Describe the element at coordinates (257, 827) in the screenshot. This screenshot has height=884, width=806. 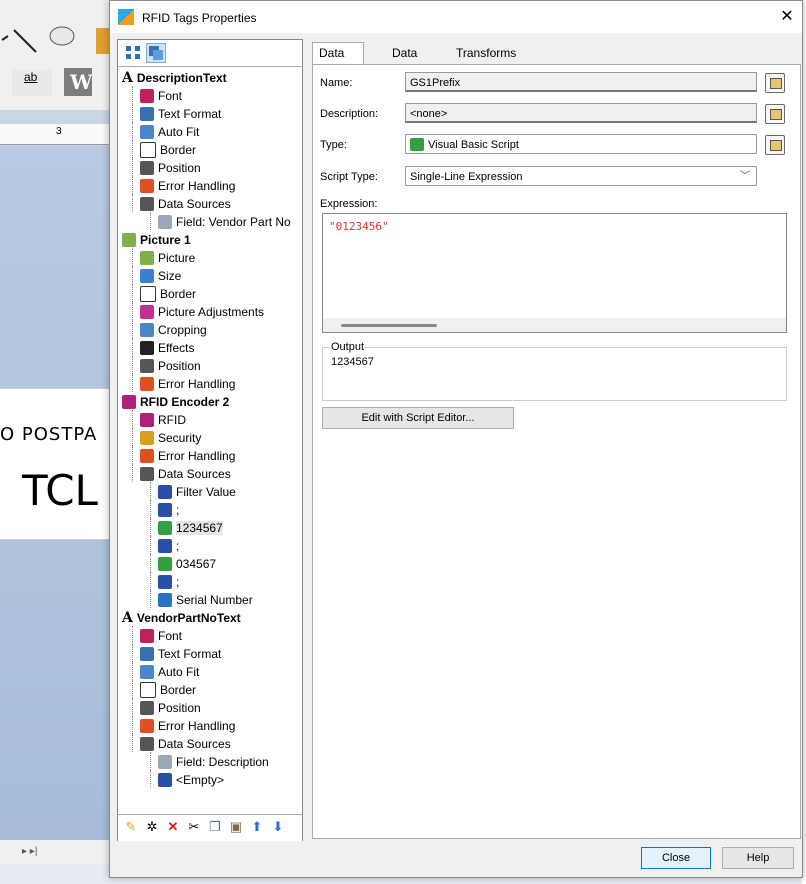
I see `move-up-icon: ⬆` at that location.